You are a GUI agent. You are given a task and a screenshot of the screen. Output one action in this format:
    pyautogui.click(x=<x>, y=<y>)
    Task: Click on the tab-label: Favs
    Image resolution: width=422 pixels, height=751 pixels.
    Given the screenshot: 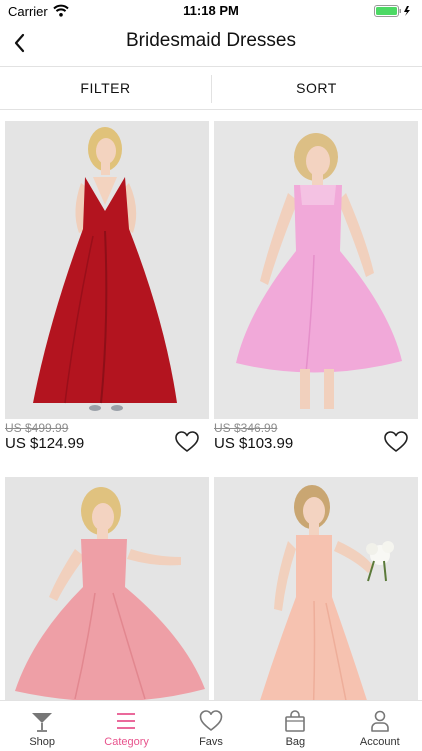 What is the action you would take?
    pyautogui.click(x=211, y=742)
    